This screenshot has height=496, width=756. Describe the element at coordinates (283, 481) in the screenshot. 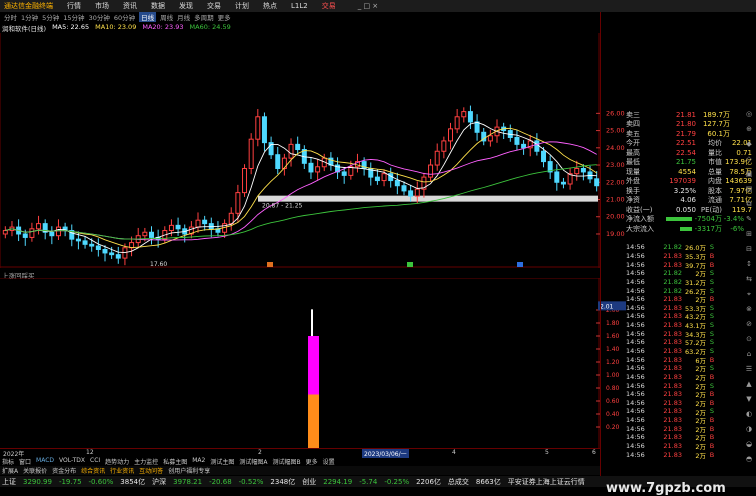

I see `sz-index-amount: 2348亿` at that location.